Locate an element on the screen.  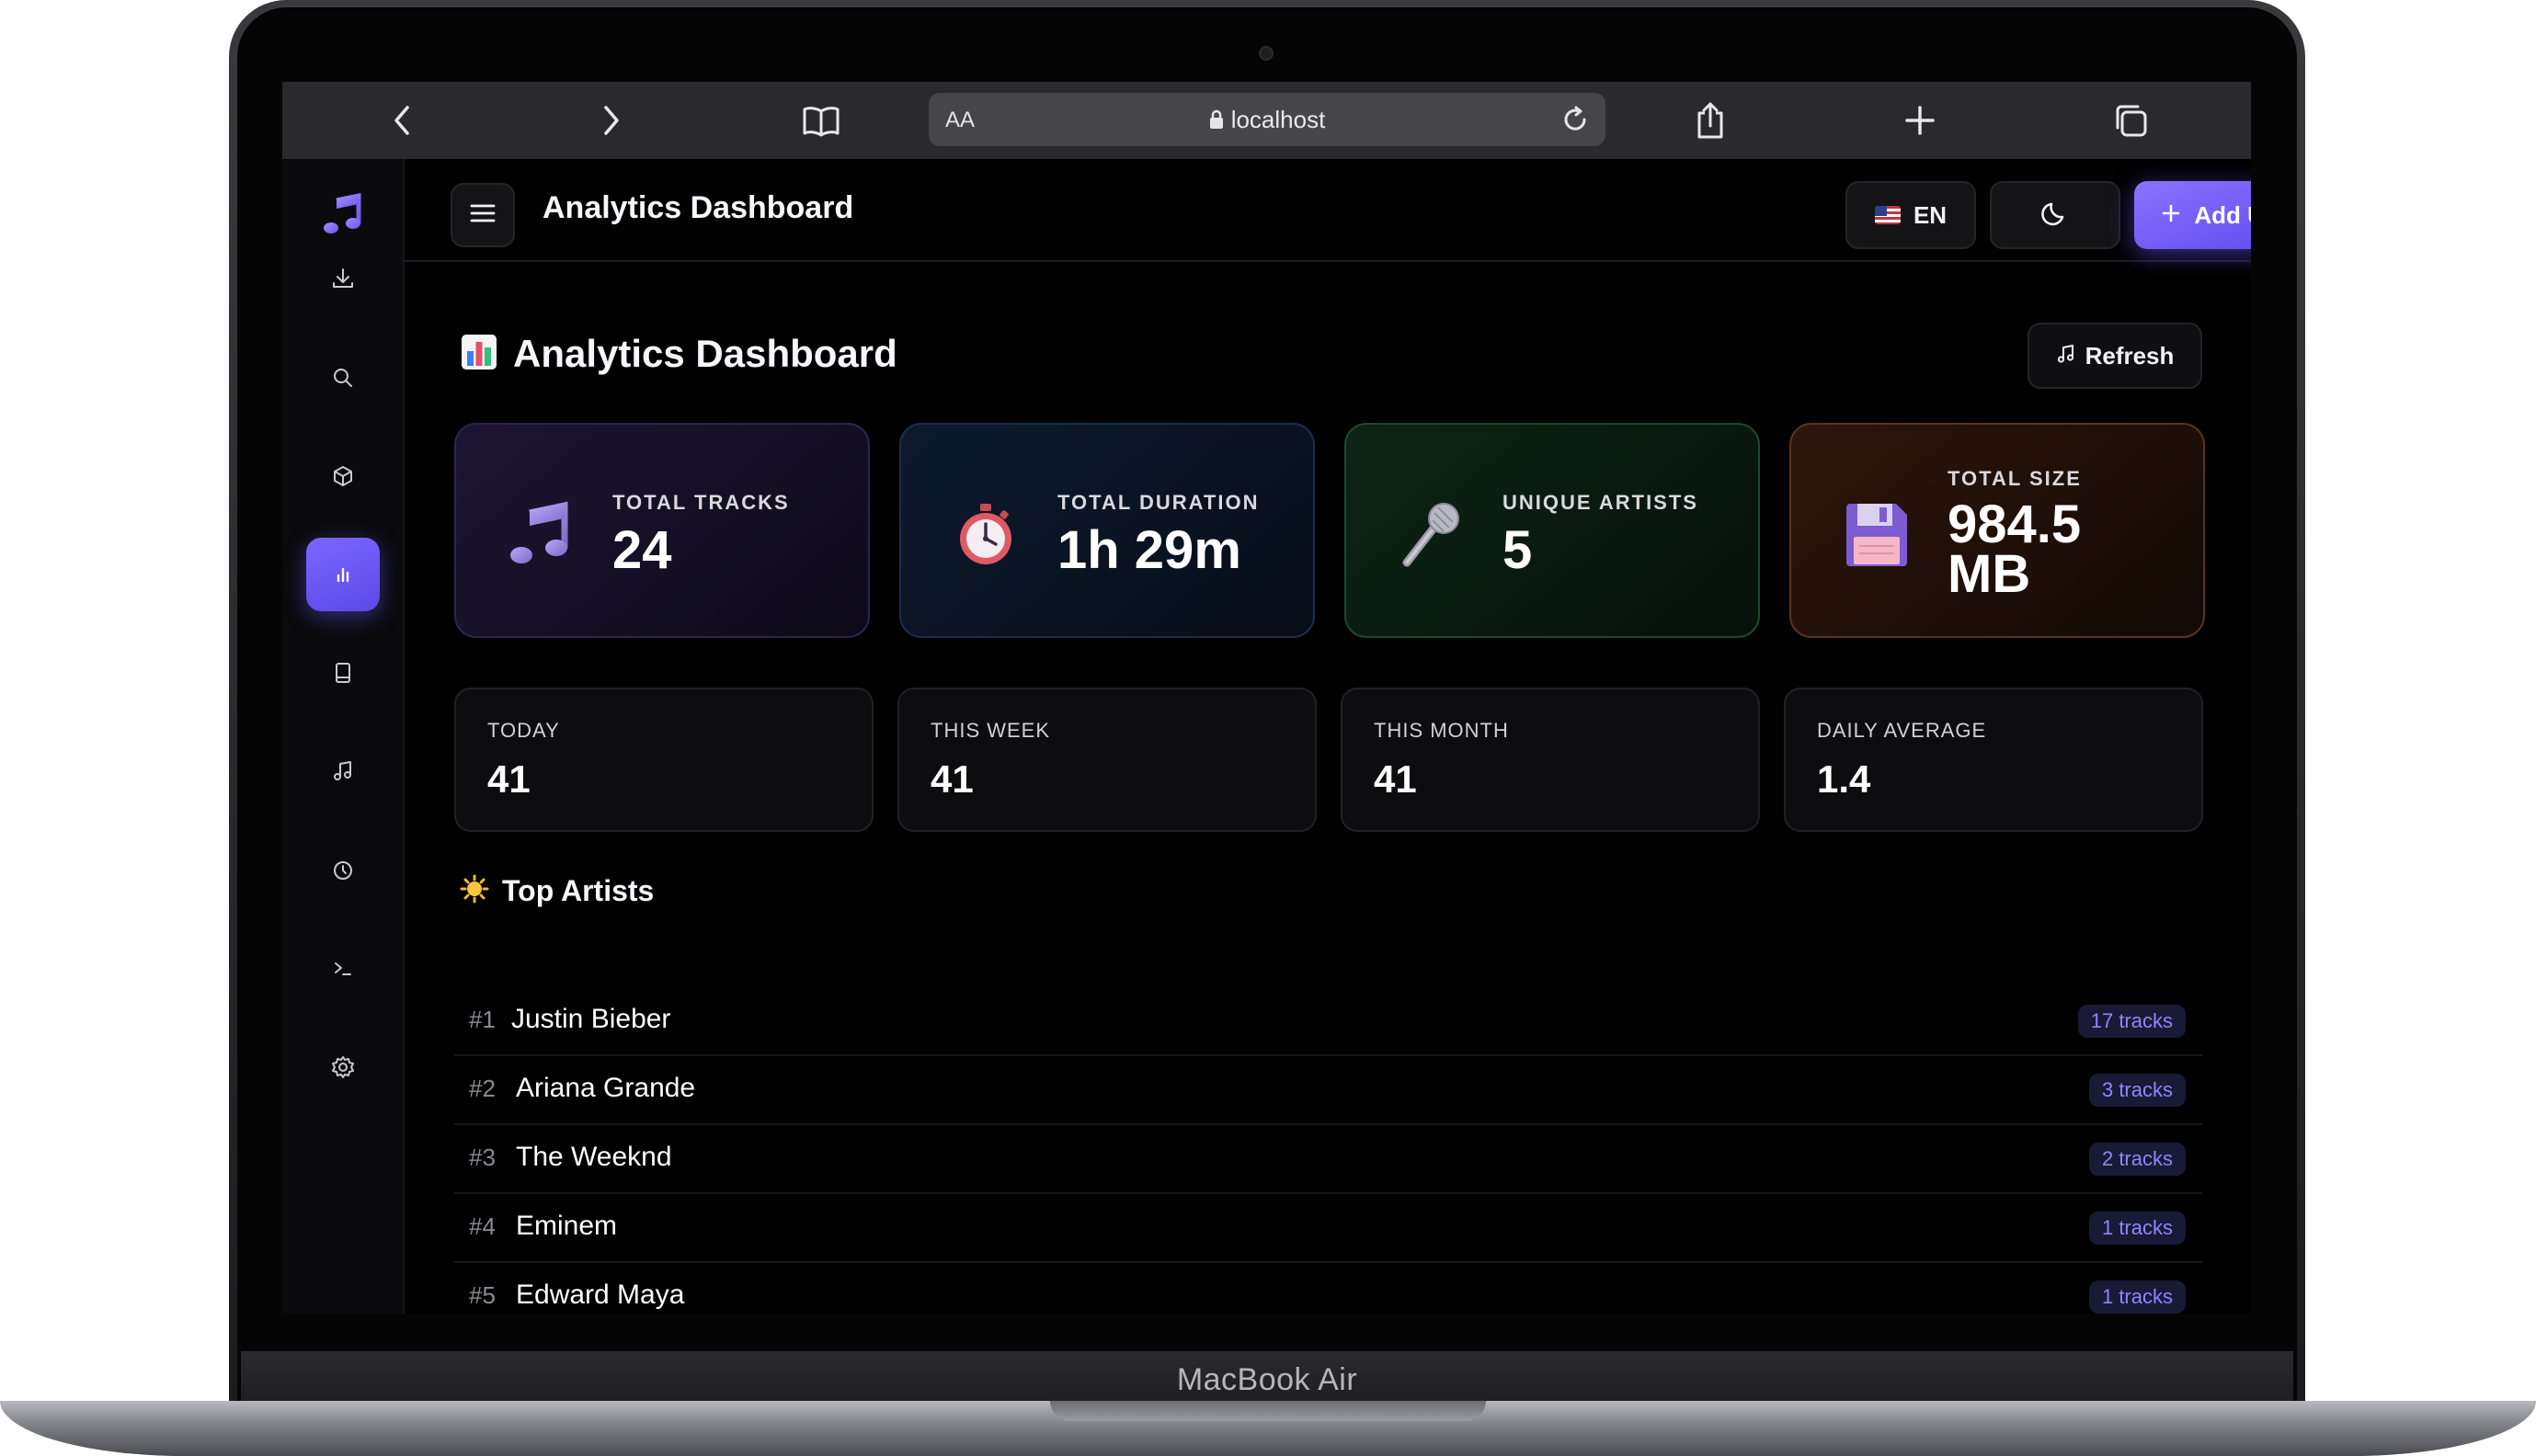
artist-rank: #2 is located at coordinates (483, 1088).